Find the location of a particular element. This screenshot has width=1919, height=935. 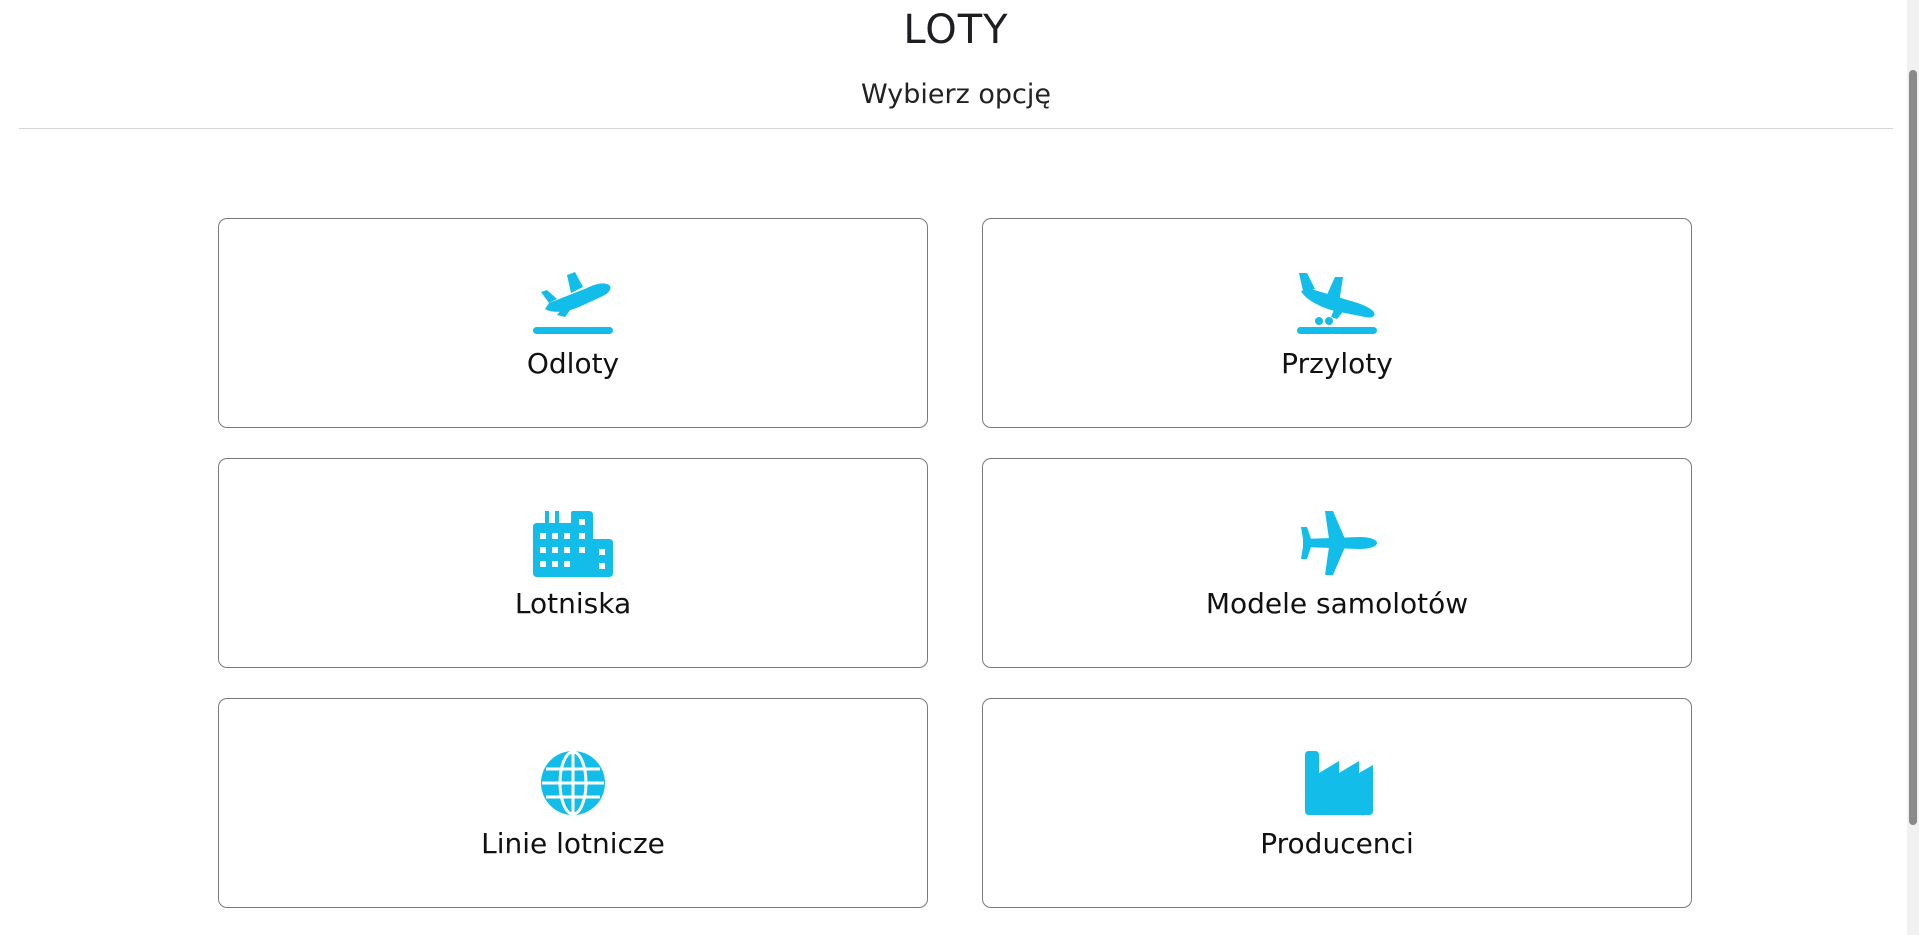

option-card-producenci: Producenci is located at coordinates (1337, 803).